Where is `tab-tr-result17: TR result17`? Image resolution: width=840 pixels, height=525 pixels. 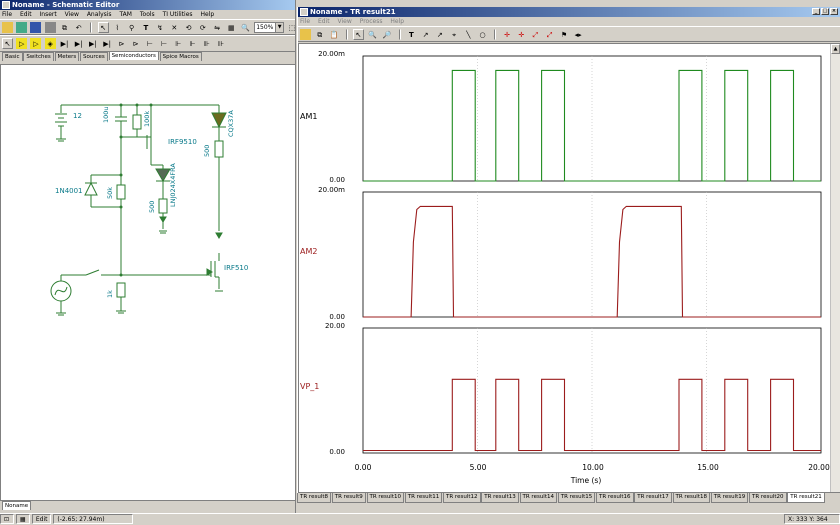
tab-tr-result17: TR result17 is located at coordinates (653, 498).